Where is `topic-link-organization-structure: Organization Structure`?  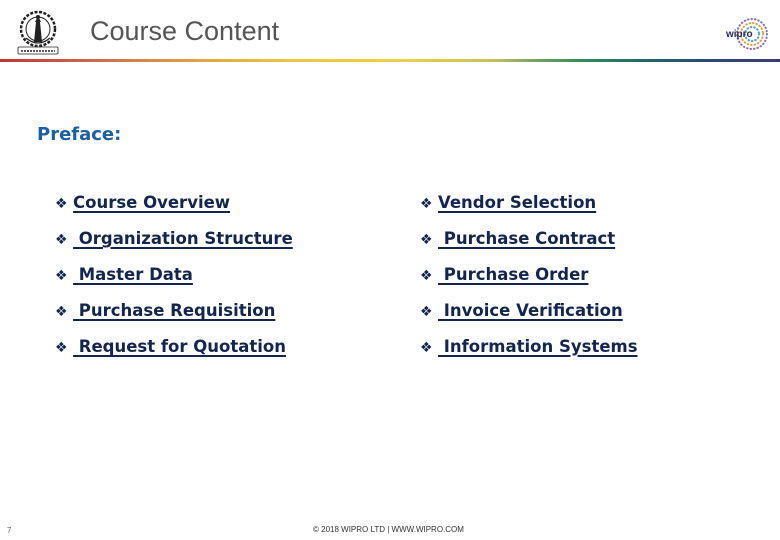 topic-link-organization-structure: Organization Structure is located at coordinates (183, 239).